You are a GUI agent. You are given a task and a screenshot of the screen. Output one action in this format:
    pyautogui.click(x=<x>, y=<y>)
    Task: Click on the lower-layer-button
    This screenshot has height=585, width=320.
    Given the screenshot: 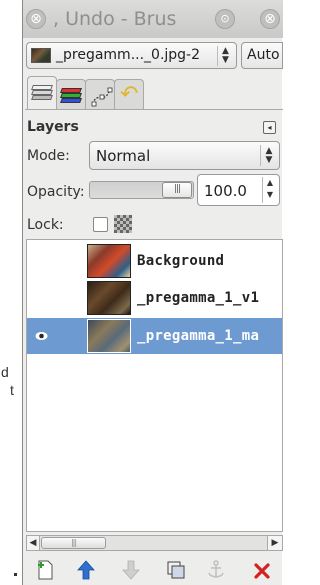 What is the action you would take?
    pyautogui.click(x=131, y=570)
    